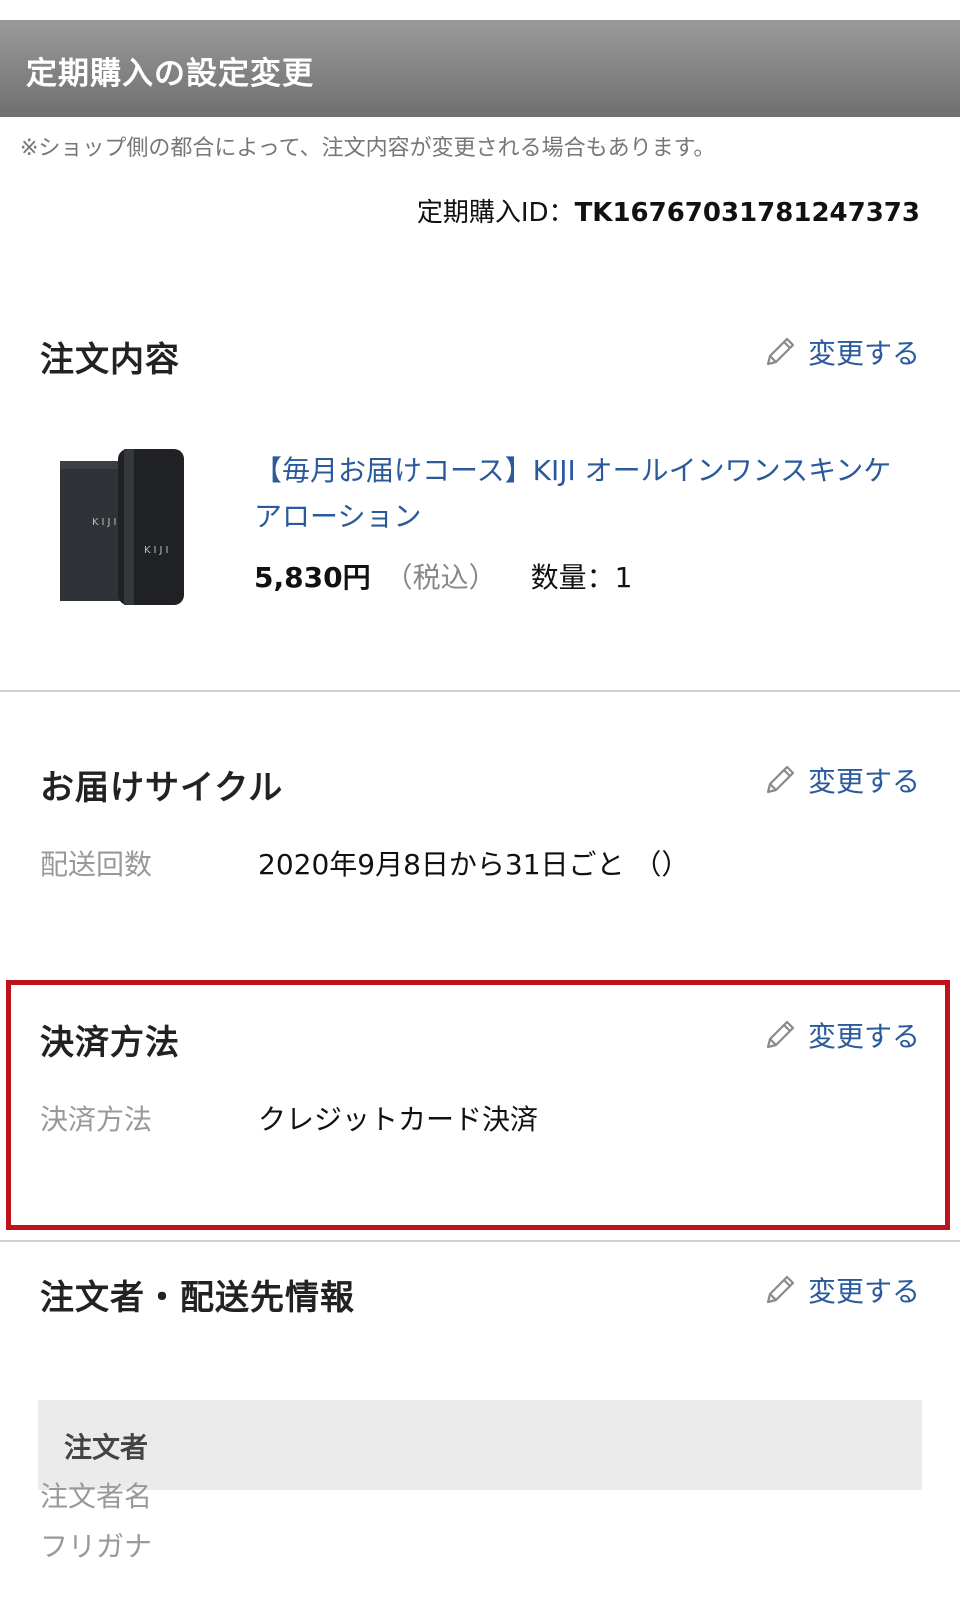  Describe the element at coordinates (863, 1291) in the screenshot. I see `customer-change-label: 変更する` at that location.